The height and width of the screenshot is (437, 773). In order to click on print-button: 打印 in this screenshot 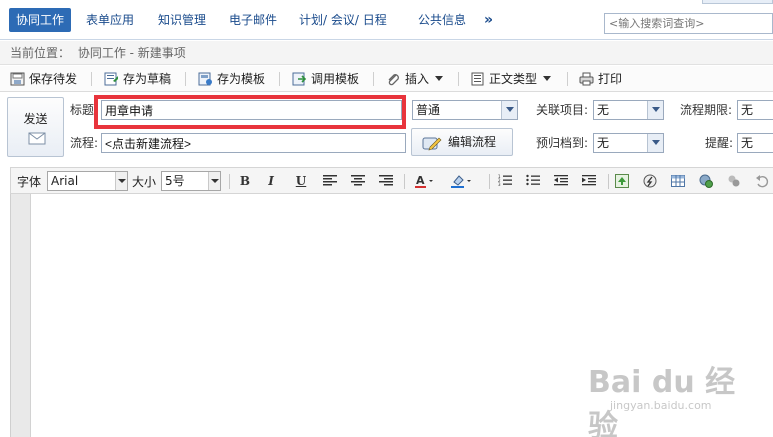, I will do `click(600, 79)`.